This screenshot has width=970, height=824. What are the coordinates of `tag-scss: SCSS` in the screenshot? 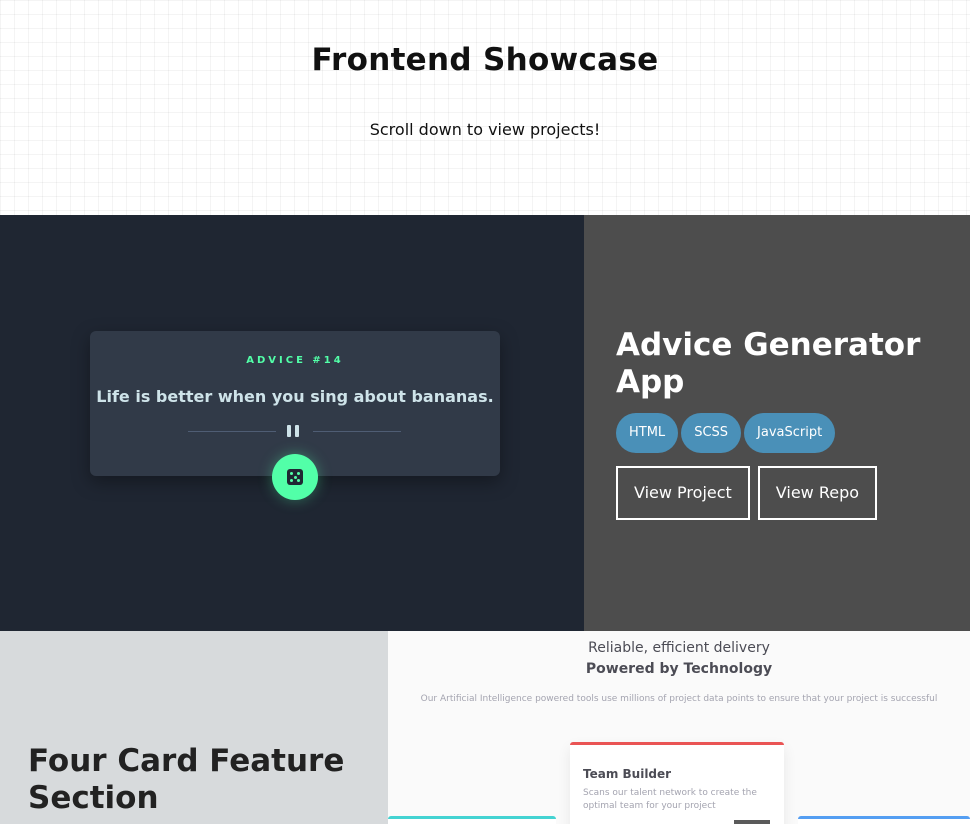 It's located at (711, 433).